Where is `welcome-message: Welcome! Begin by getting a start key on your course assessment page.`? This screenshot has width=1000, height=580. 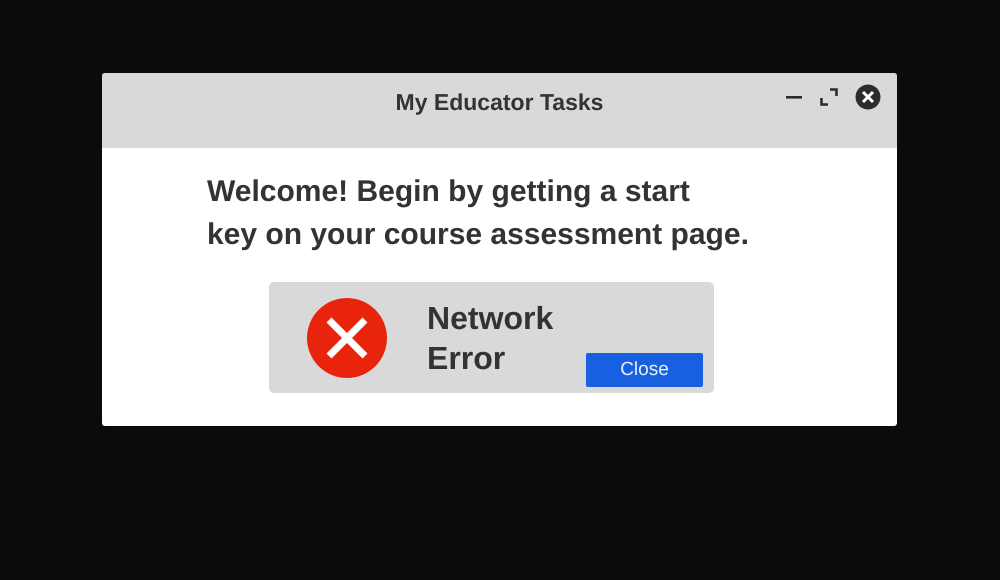 welcome-message: Welcome! Begin by getting a start key on your course assessment page. is located at coordinates (478, 213).